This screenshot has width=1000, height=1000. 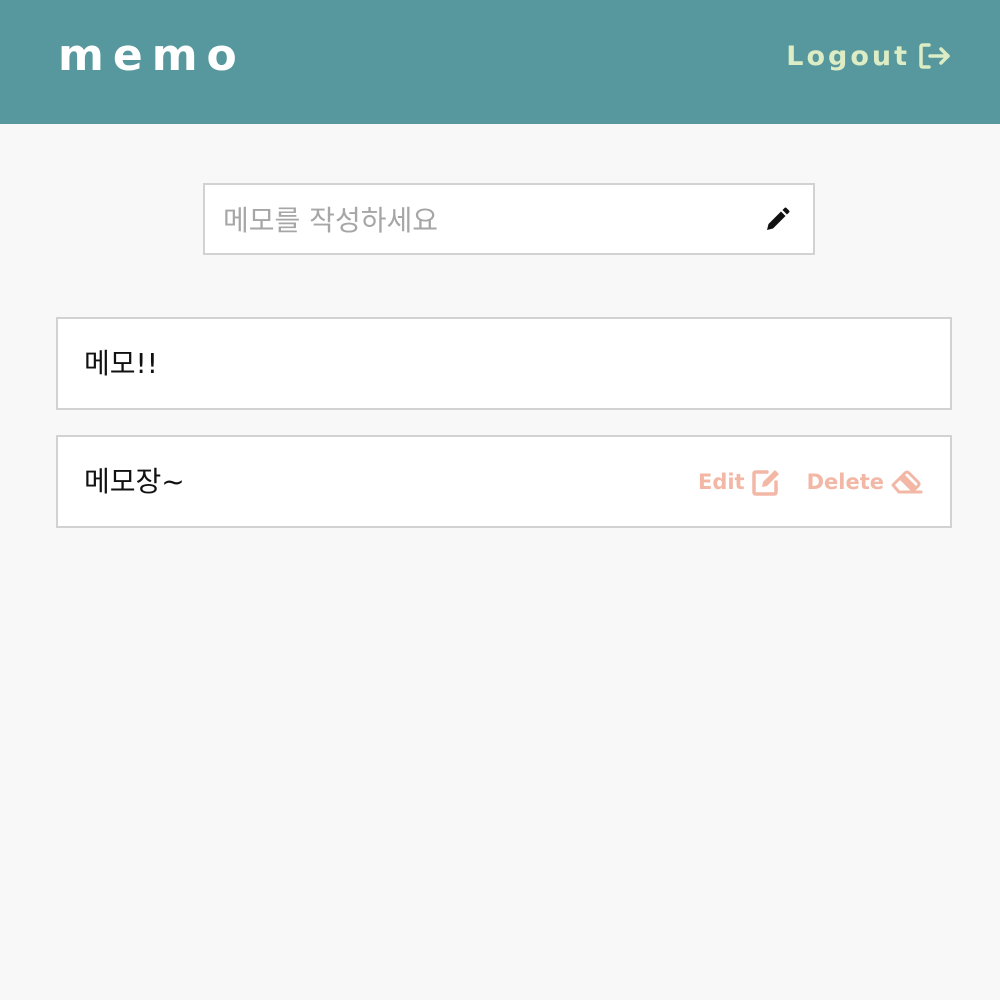 What do you see at coordinates (504, 481) in the screenshot?
I see `memo-card: 메모장~ Edit Delete` at bounding box center [504, 481].